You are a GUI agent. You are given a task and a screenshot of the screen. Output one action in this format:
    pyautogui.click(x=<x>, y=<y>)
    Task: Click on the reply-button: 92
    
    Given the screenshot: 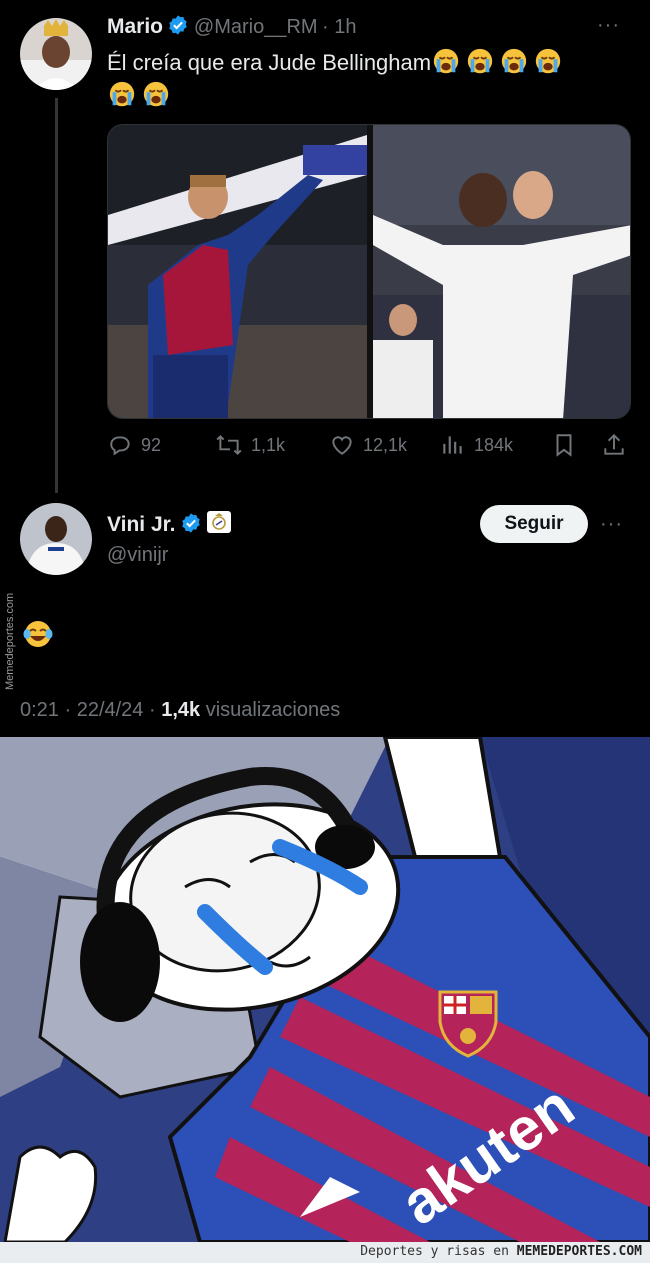 What is the action you would take?
    pyautogui.click(x=134, y=445)
    